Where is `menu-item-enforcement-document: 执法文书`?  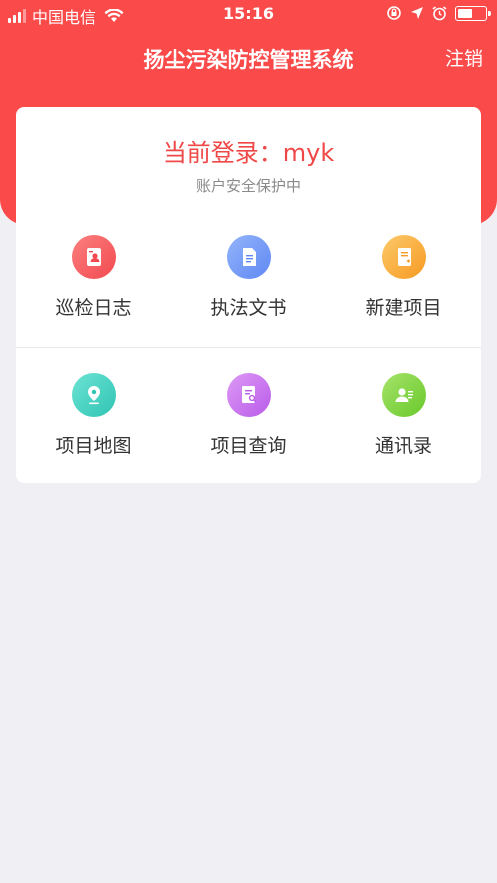 menu-item-enforcement-document: 执法文书 is located at coordinates (248, 277).